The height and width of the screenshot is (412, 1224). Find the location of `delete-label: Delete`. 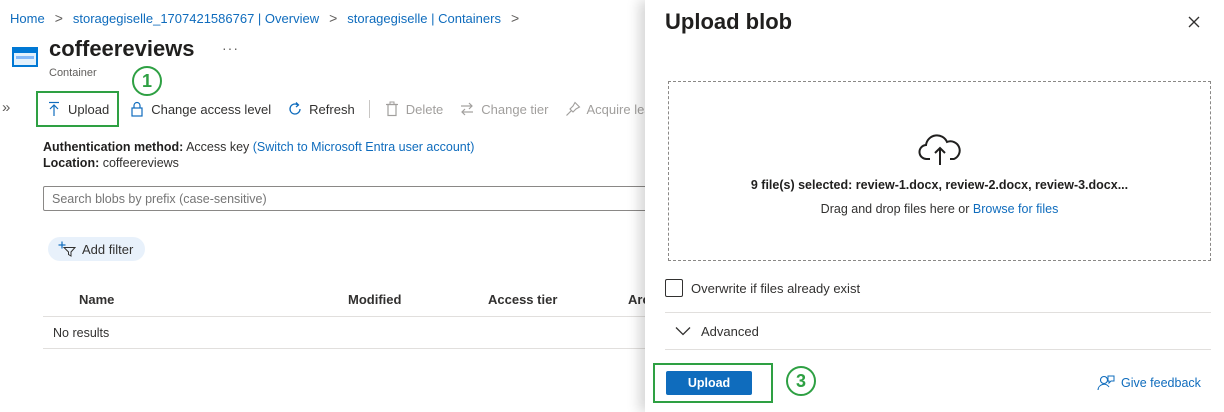

delete-label: Delete is located at coordinates (424, 109).